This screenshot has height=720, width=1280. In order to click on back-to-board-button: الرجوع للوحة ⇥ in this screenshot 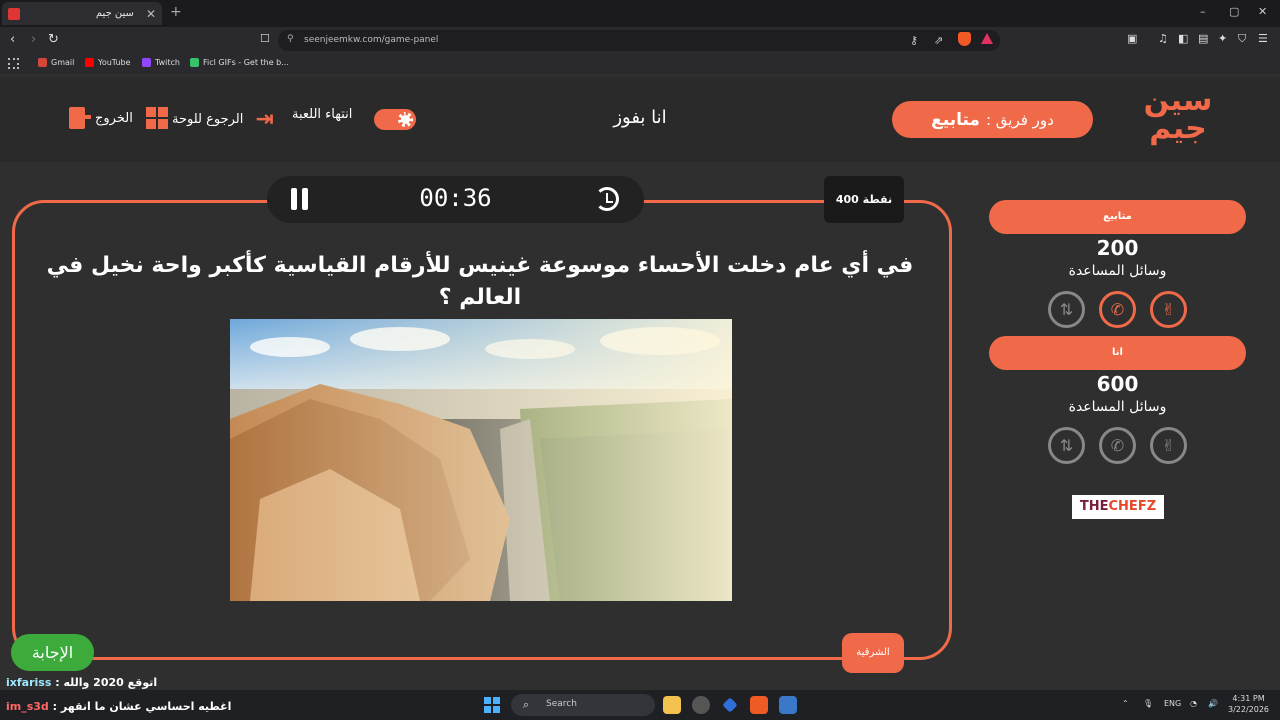, I will do `click(223, 119)`.